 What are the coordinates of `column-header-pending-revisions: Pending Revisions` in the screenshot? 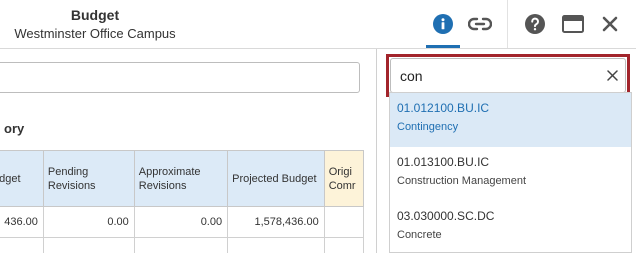 It's located at (88, 178).